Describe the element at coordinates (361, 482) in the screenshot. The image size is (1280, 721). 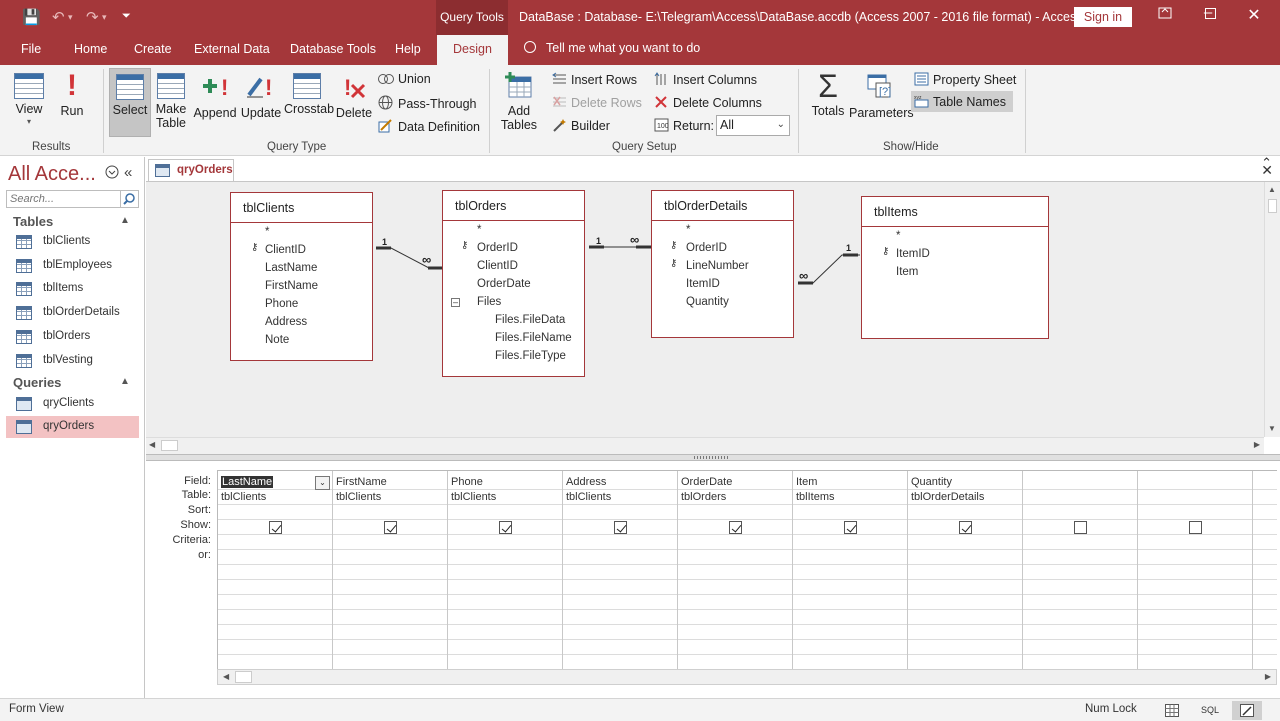
I see `qbe-field-cell: FirstName` at that location.